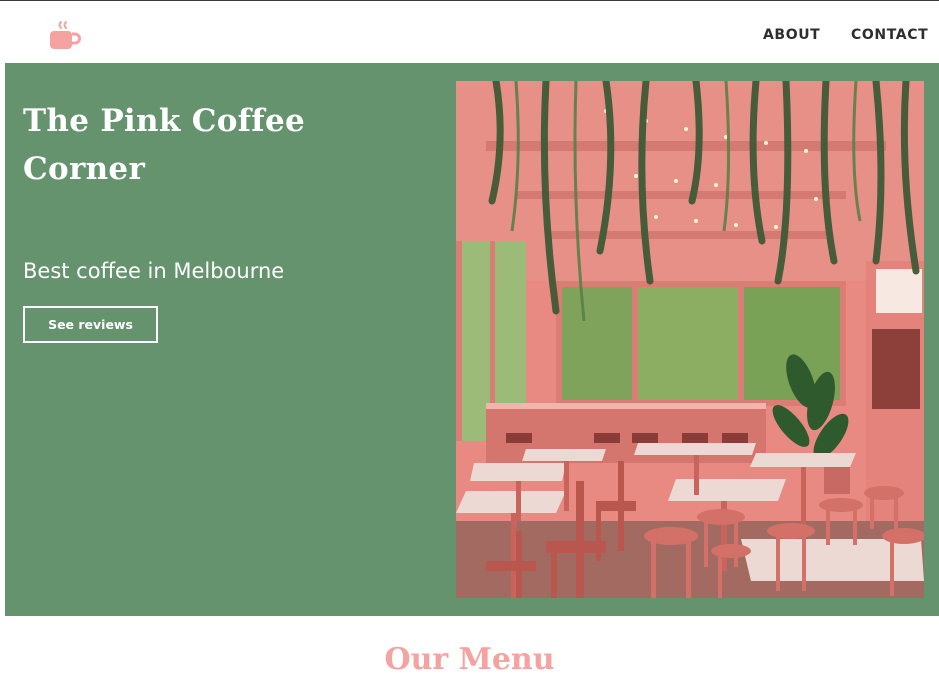  Describe the element at coordinates (469, 32) in the screenshot. I see `navbar: ABOUT CONTACT` at that location.